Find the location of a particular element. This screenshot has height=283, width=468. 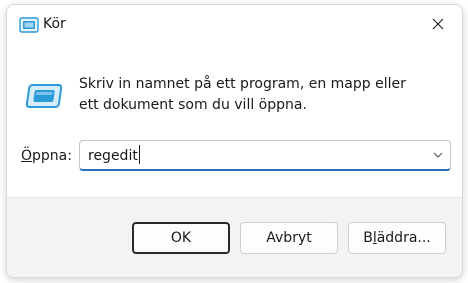

close-button is located at coordinates (438, 24).